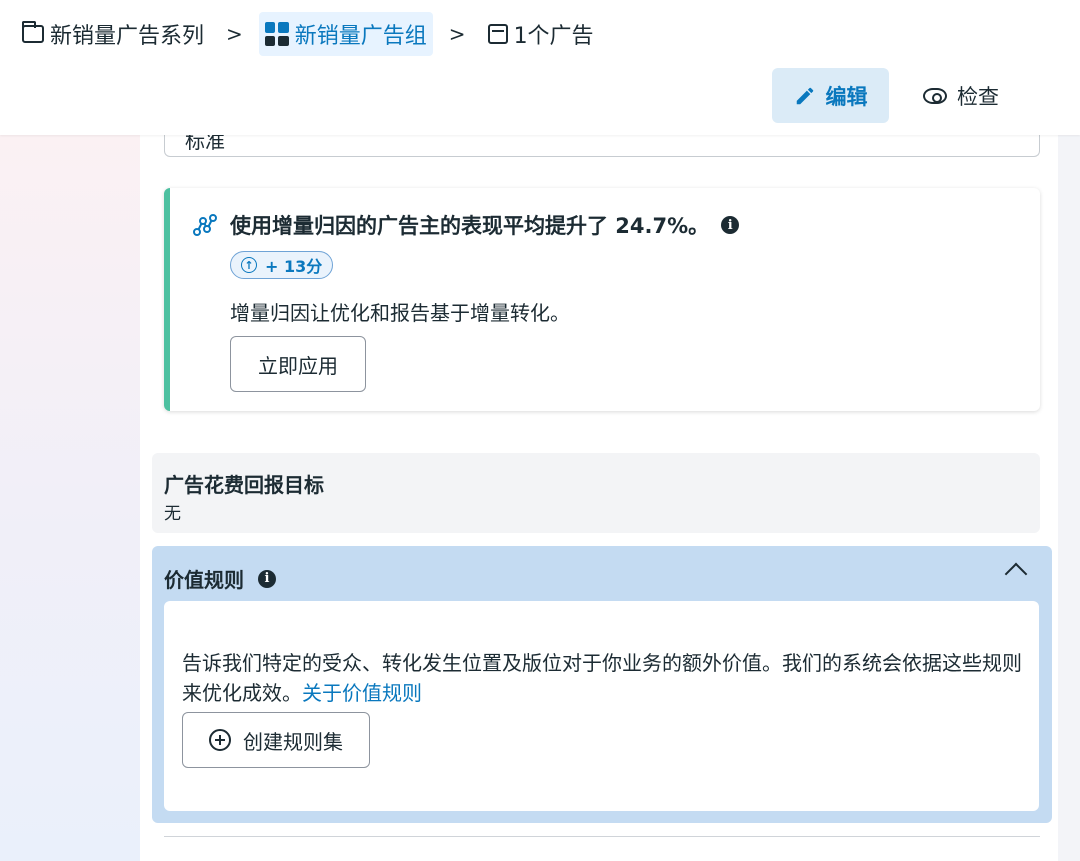  Describe the element at coordinates (204, 580) in the screenshot. I see `value-rules-title: 价值规则` at that location.